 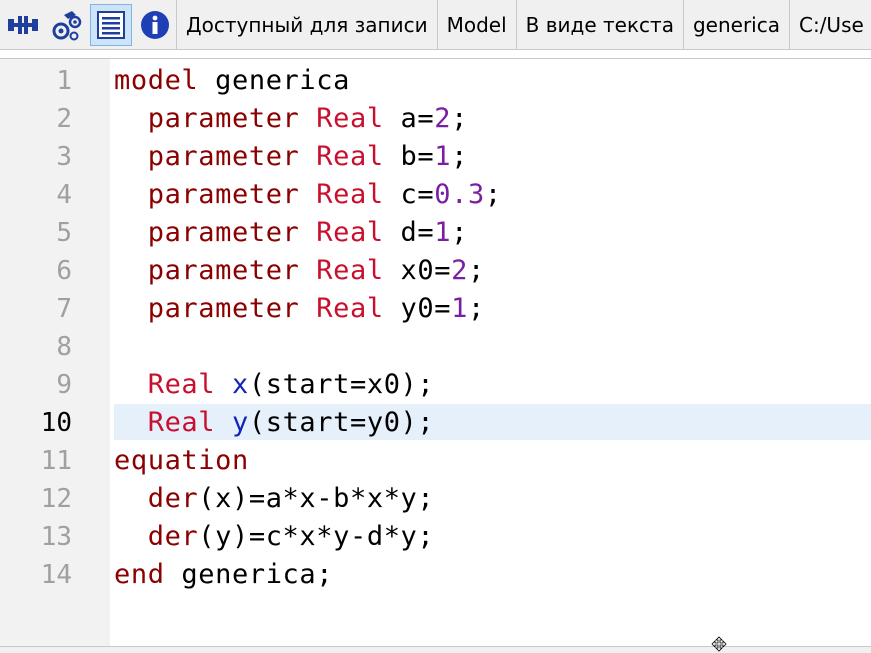 What do you see at coordinates (64, 309) in the screenshot?
I see `line-number: 7` at bounding box center [64, 309].